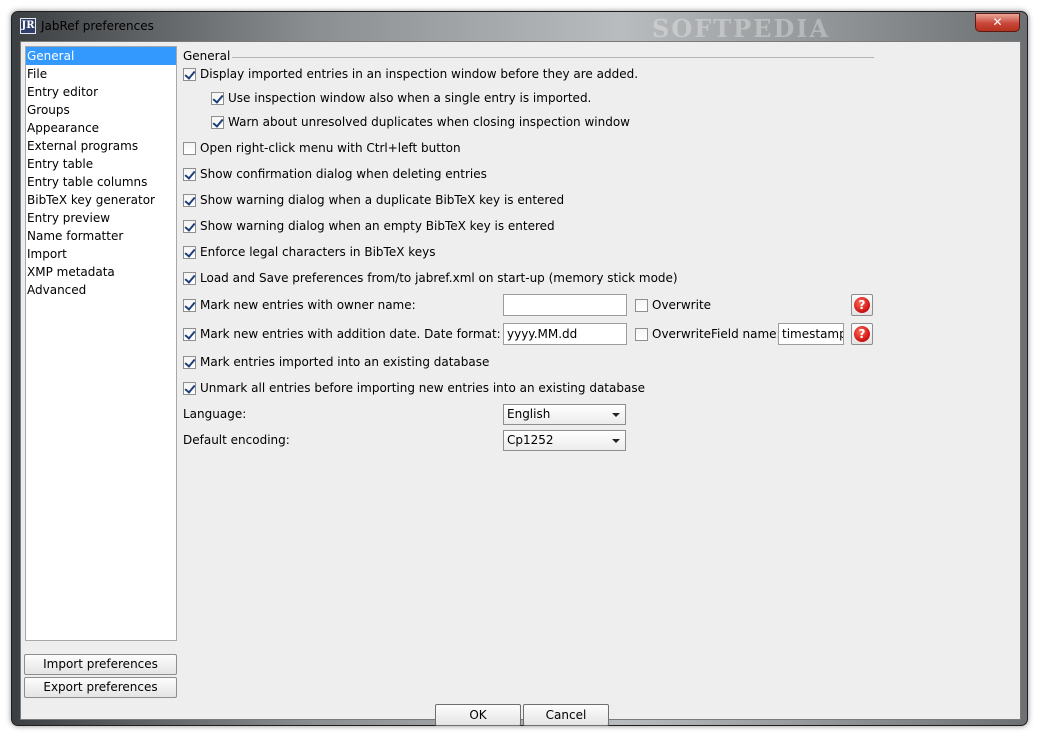  I want to click on sidebar-item-import: Import, so click(101, 254).